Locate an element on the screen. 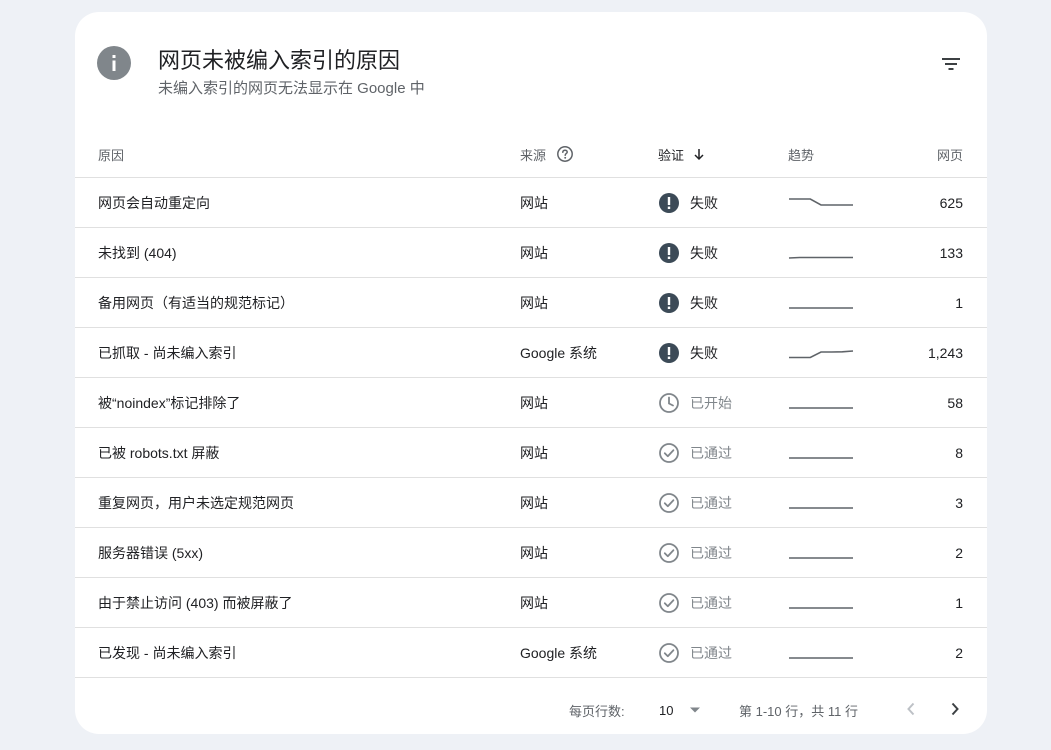 The height and width of the screenshot is (750, 1051). row-validation-status: 已开始 is located at coordinates (695, 402).